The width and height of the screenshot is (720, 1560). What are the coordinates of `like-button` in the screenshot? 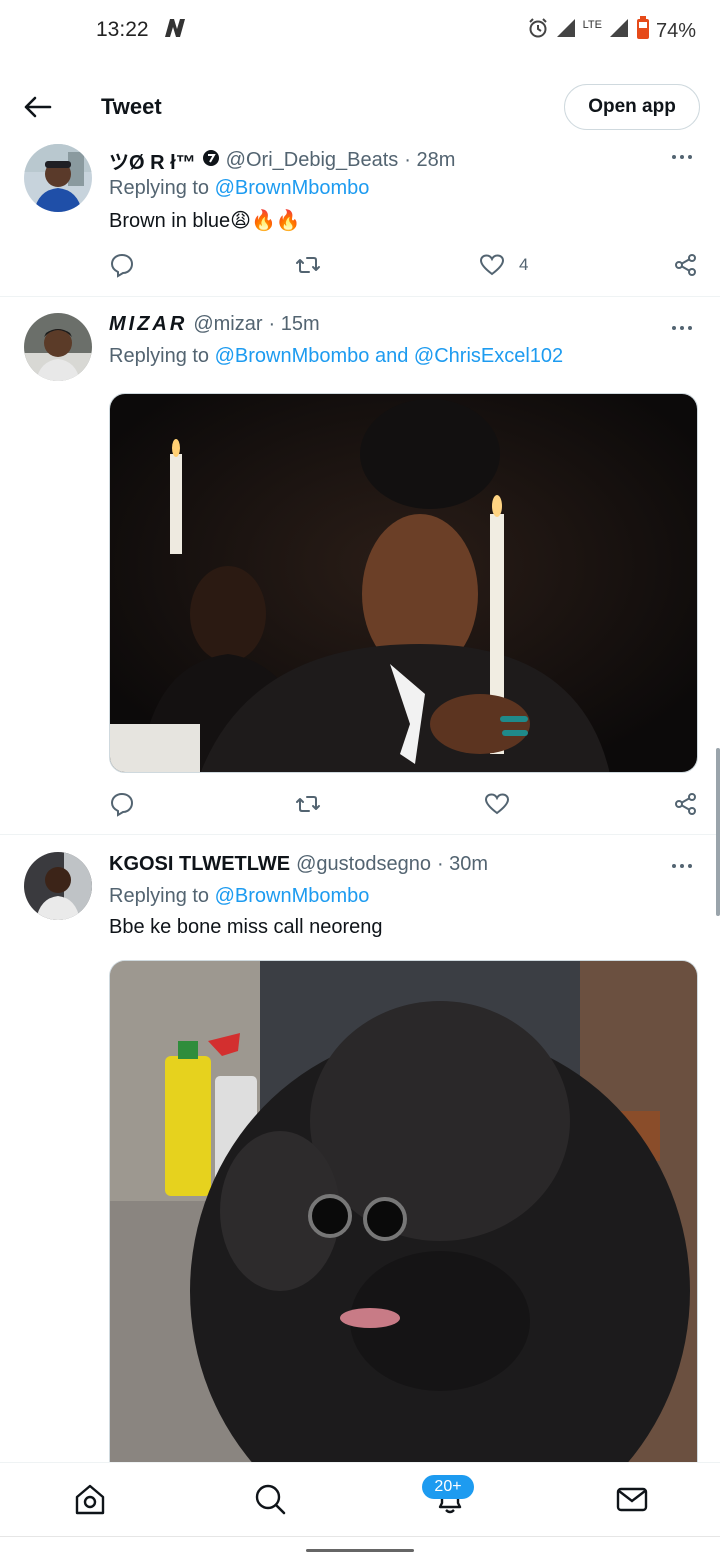 It's located at (497, 804).